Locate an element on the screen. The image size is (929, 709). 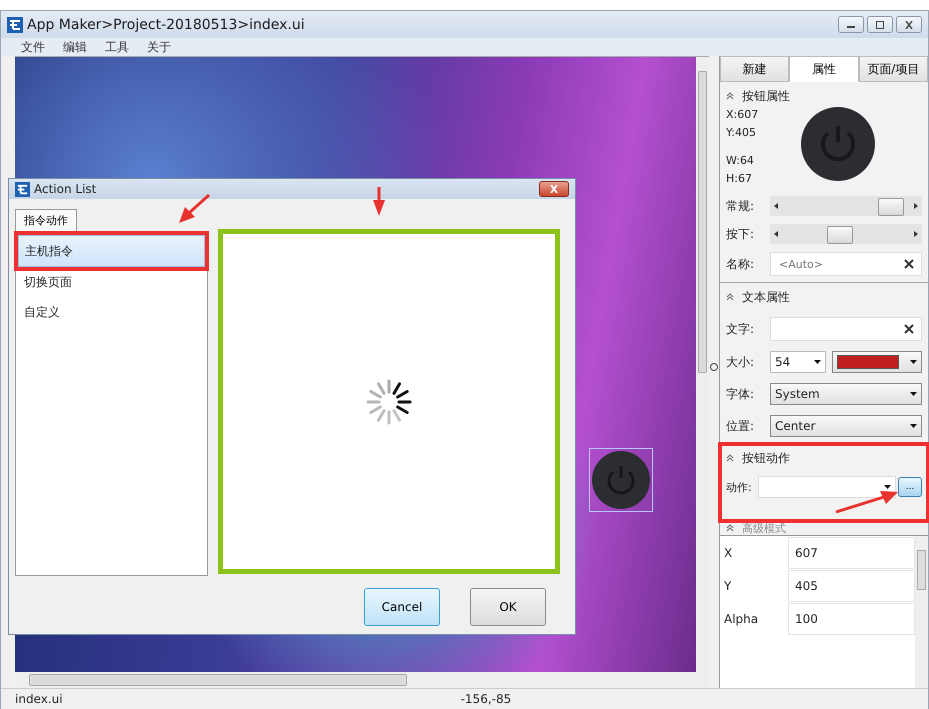
menu-item: 文件 is located at coordinates (33, 47).